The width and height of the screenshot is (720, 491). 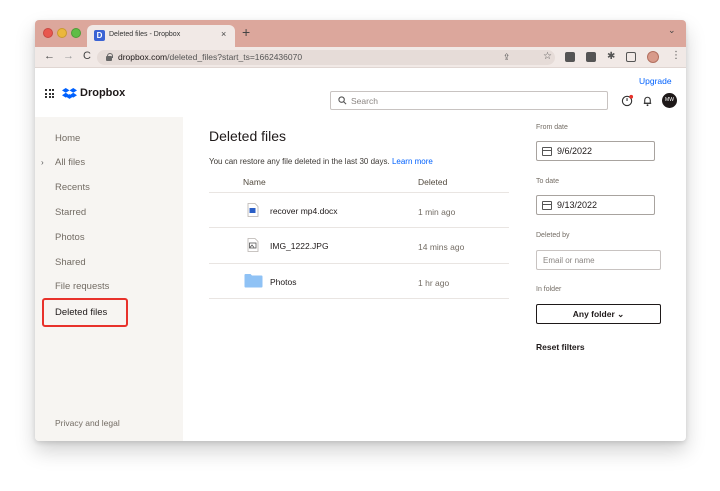 What do you see at coordinates (70, 162) in the screenshot?
I see `sidebar-item-all-files: All files` at bounding box center [70, 162].